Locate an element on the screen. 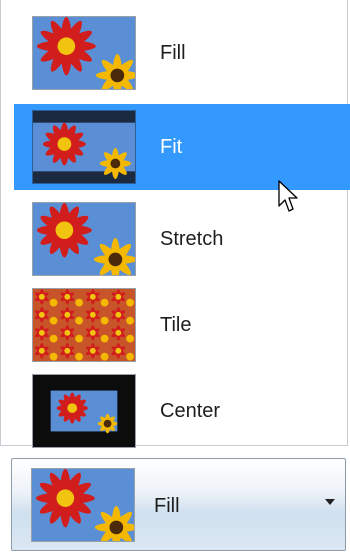 This screenshot has height=554, width=350. option-center: Center is located at coordinates (182, 411).